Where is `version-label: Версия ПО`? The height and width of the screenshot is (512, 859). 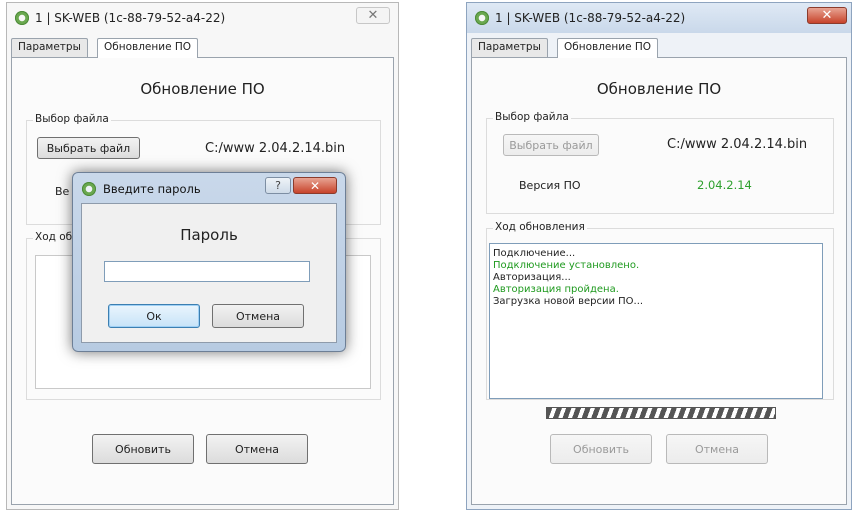
version-label: Версия ПО is located at coordinates (550, 185).